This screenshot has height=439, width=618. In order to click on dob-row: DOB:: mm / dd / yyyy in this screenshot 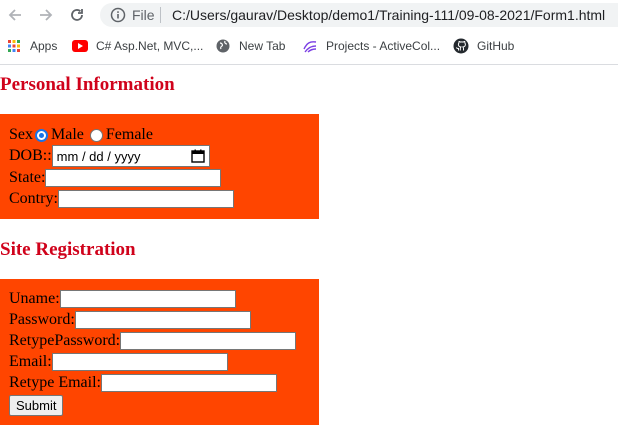, I will do `click(109, 156)`.